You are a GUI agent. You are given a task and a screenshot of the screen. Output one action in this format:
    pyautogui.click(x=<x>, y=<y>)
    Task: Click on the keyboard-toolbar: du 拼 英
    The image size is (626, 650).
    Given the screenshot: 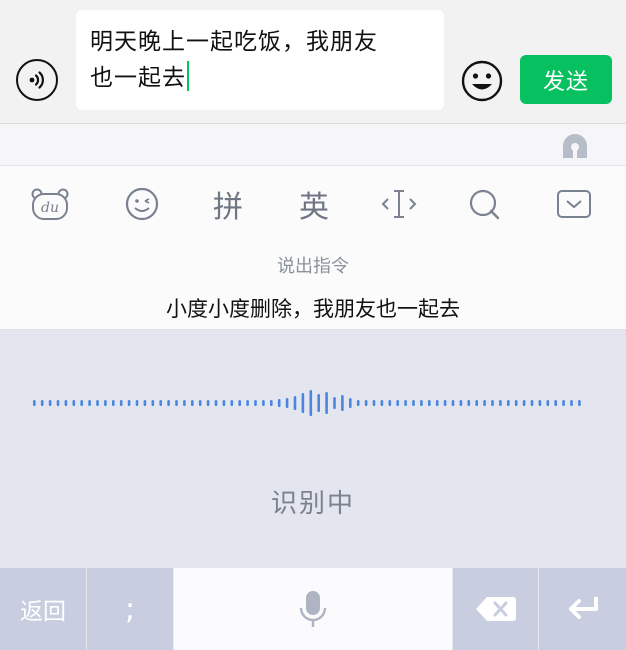 What is the action you would take?
    pyautogui.click(x=313, y=204)
    